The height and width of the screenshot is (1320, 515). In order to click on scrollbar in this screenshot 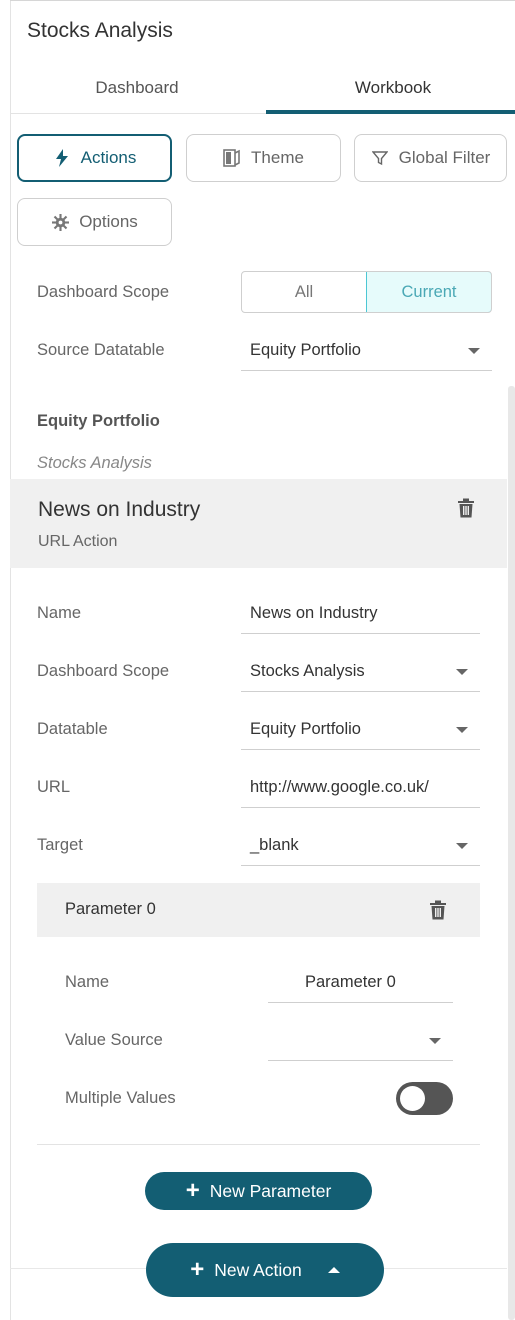, I will do `click(511, 853)`.